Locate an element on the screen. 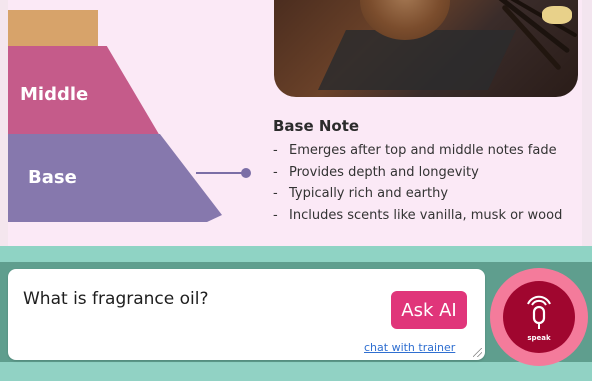 Image resolution: width=592 pixels, height=381 pixels. chat-band-bottom is located at coordinates (296, 371).